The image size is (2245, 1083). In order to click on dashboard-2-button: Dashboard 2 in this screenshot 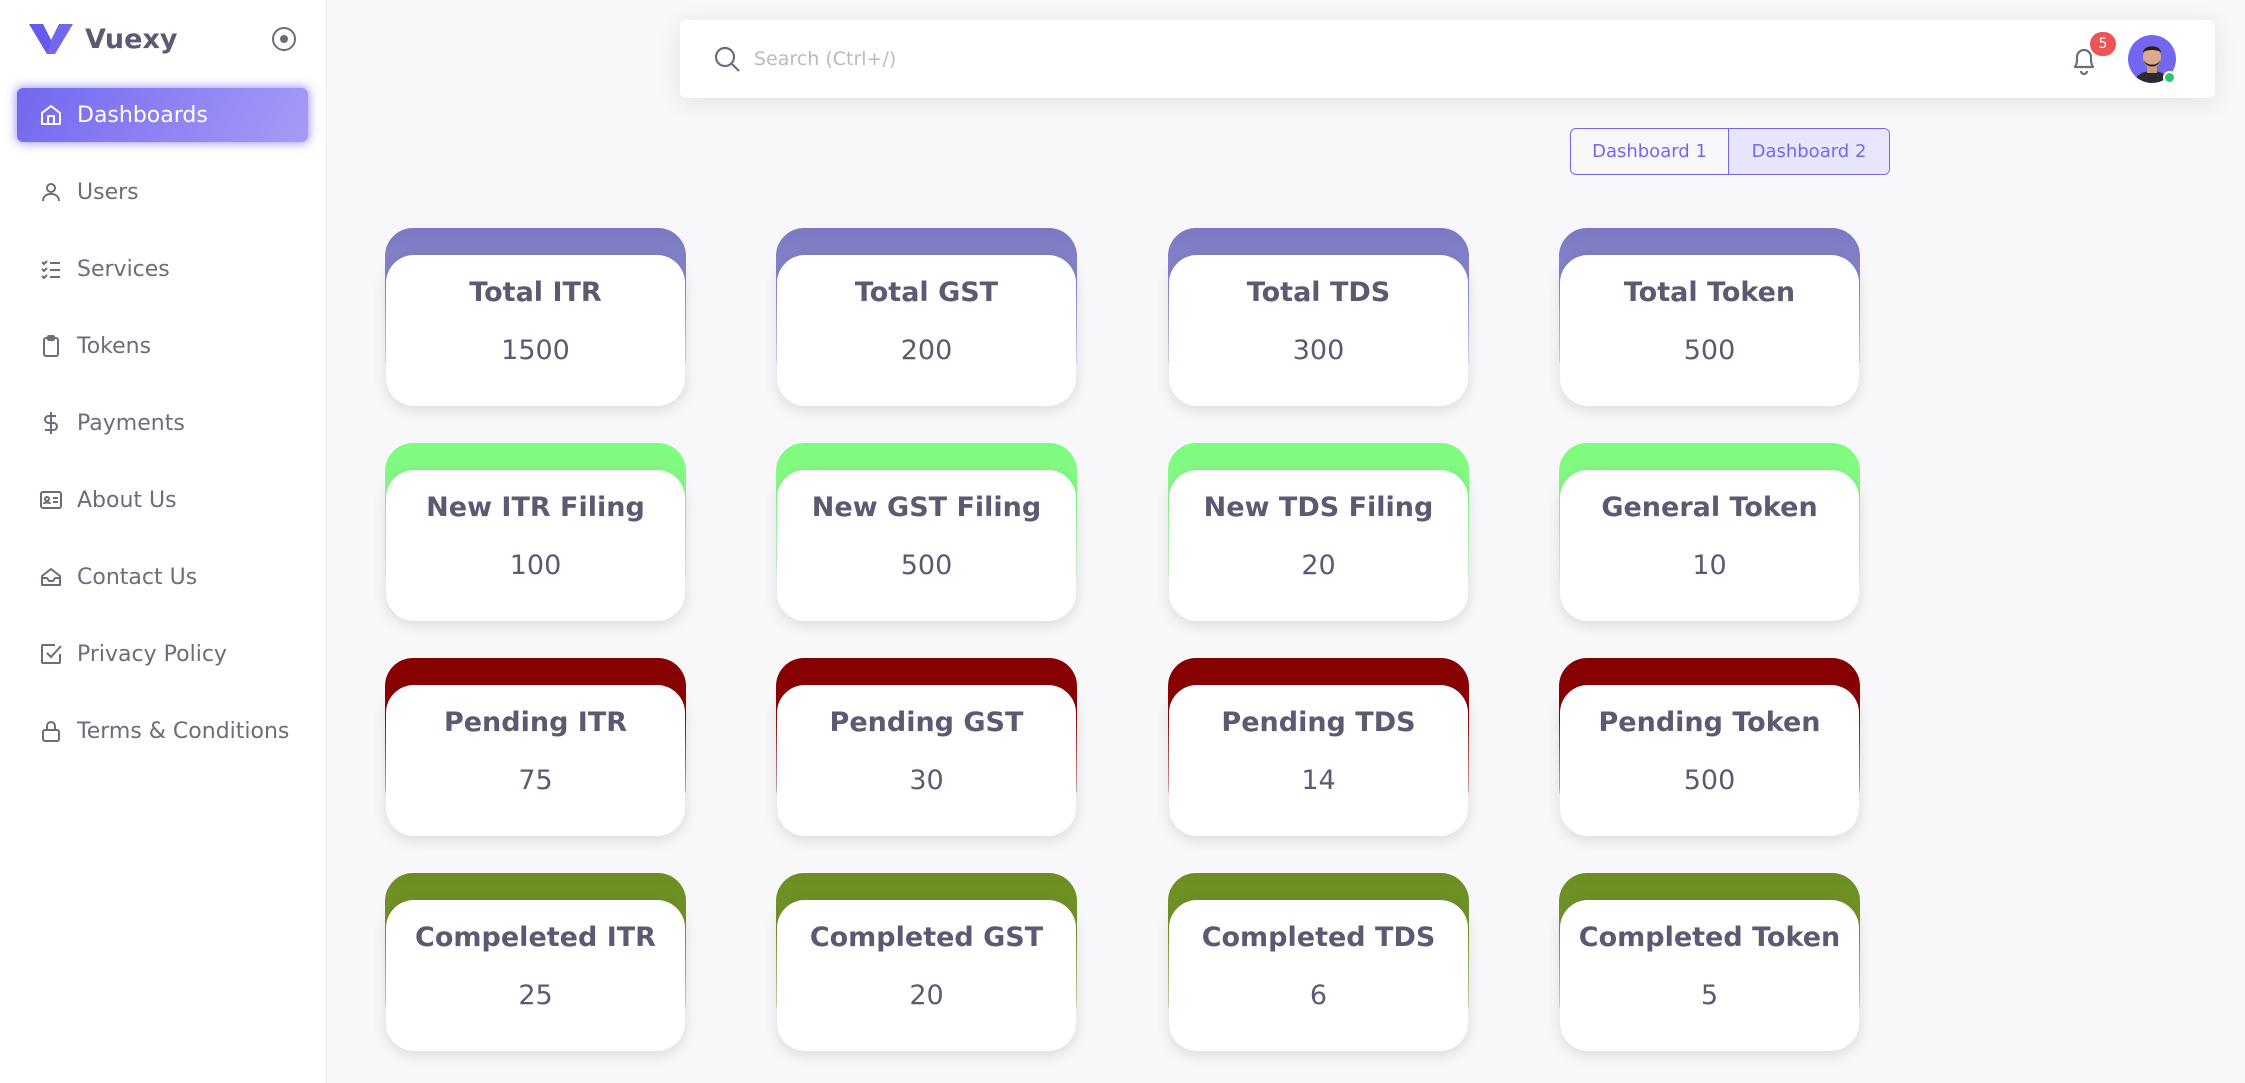, I will do `click(1809, 151)`.